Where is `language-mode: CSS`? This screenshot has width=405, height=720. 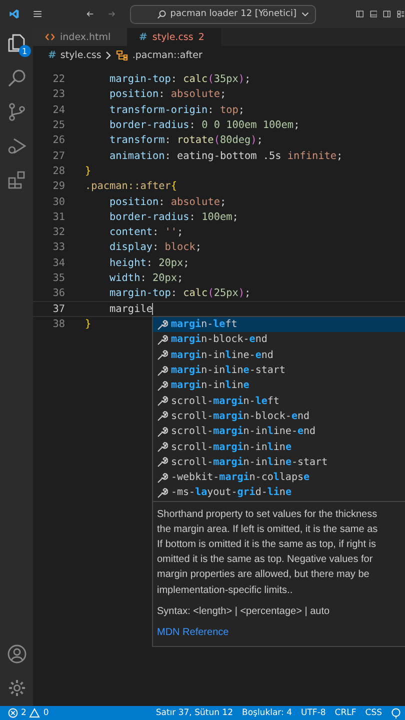 language-mode: CSS is located at coordinates (373, 713).